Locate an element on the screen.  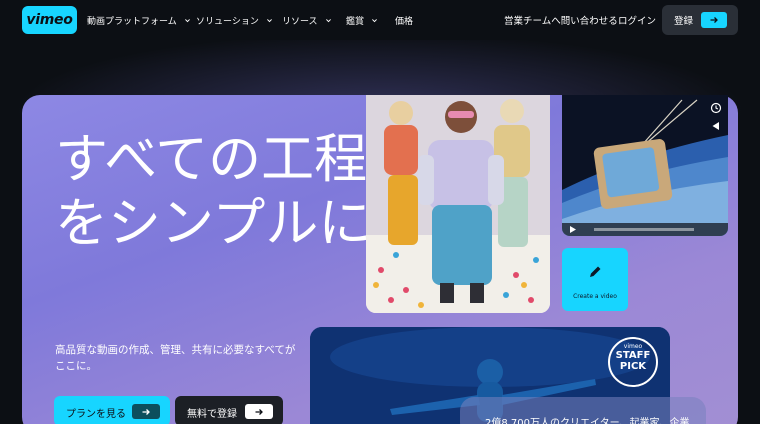
view-plans-label: プランを見る is located at coordinates (96, 414).